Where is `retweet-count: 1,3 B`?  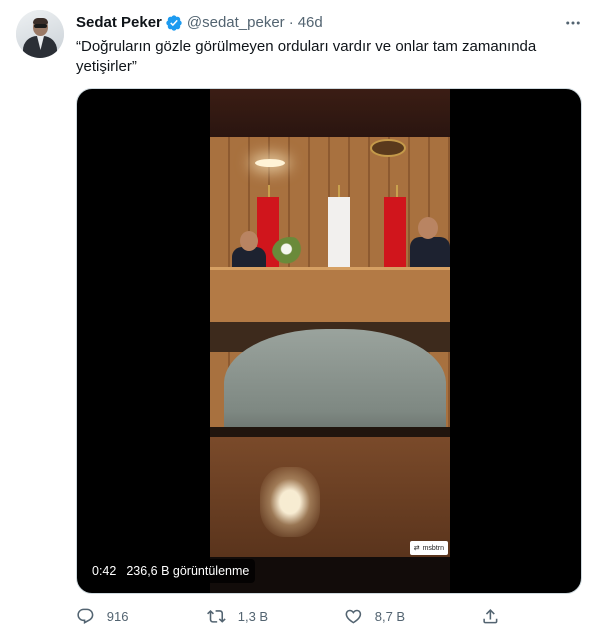 retweet-count: 1,3 B is located at coordinates (253, 616).